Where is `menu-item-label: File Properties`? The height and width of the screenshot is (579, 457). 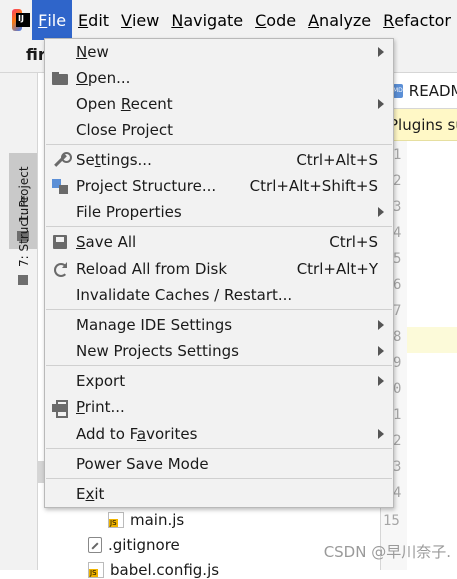 menu-item-label: File Properties is located at coordinates (129, 212).